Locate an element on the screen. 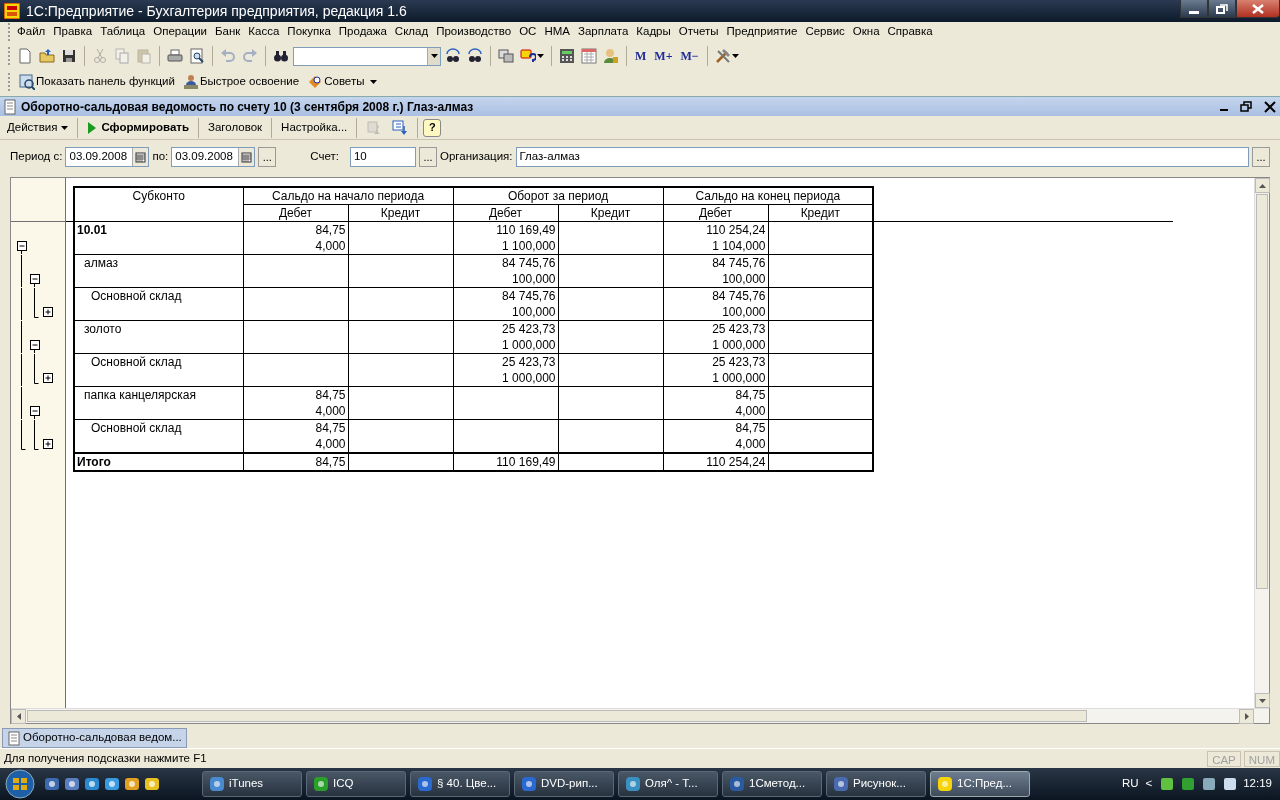 The image size is (1280, 800). field-label: по: is located at coordinates (160, 157).